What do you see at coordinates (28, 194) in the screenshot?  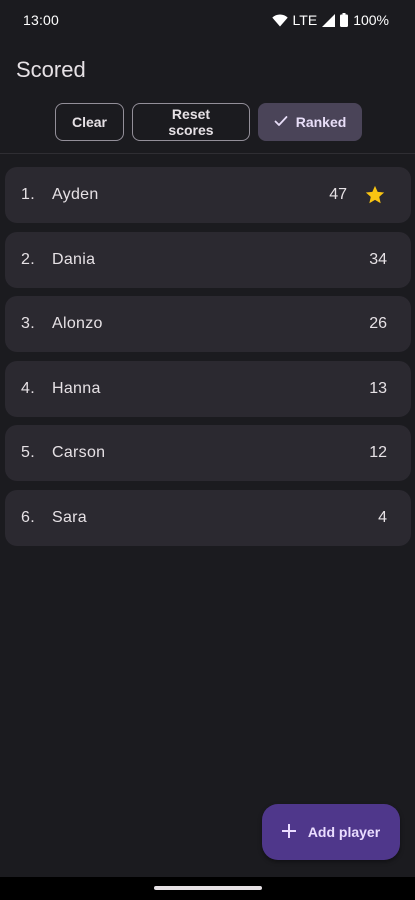 I see `player-rank: 1.` at bounding box center [28, 194].